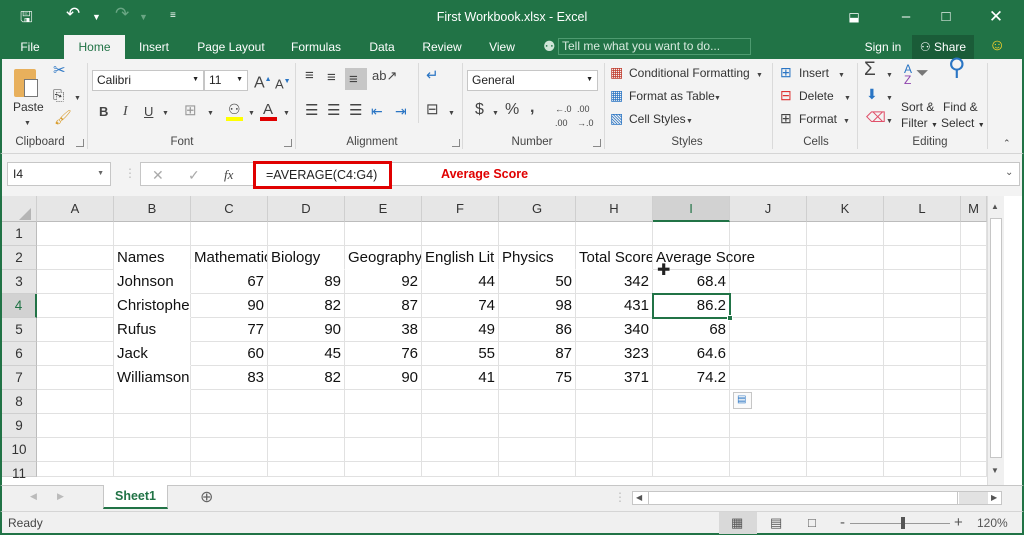 This screenshot has height=535, width=1024. I want to click on cell-h9, so click(614, 426).